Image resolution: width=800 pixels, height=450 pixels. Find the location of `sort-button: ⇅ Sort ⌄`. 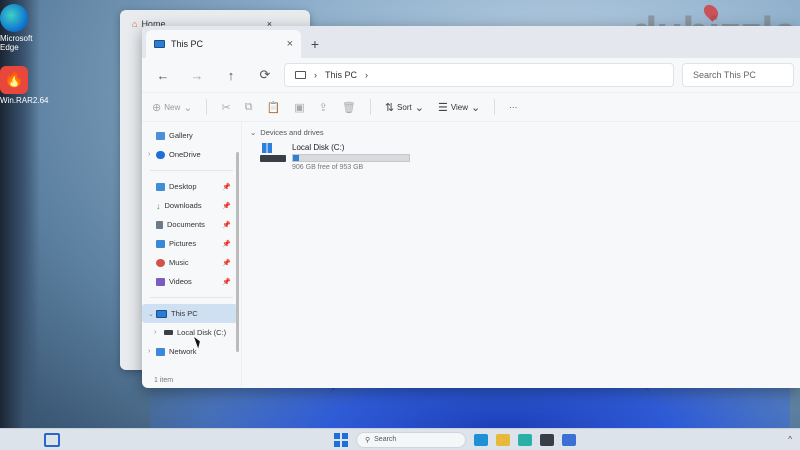

sort-button: ⇅ Sort ⌄ is located at coordinates (404, 107).